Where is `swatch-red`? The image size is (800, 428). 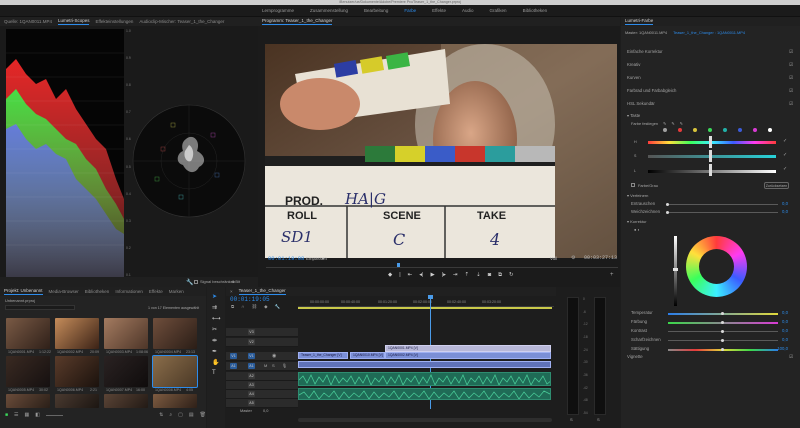
swatch-red is located at coordinates (680, 130).